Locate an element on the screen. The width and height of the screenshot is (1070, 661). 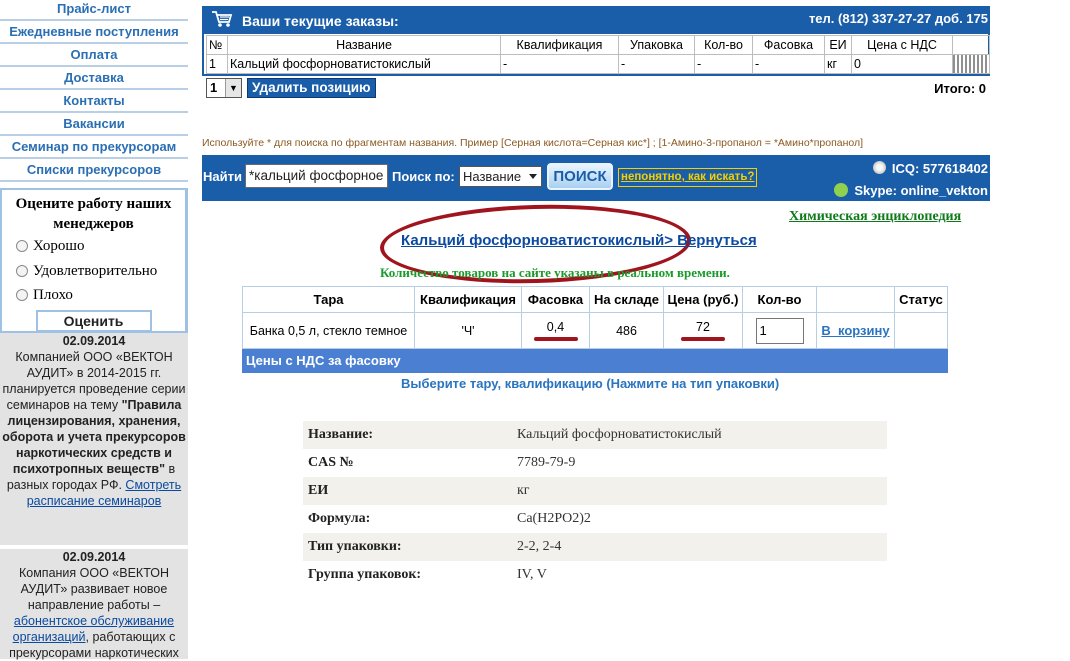
row-checkbox-stripes is located at coordinates (971, 64).